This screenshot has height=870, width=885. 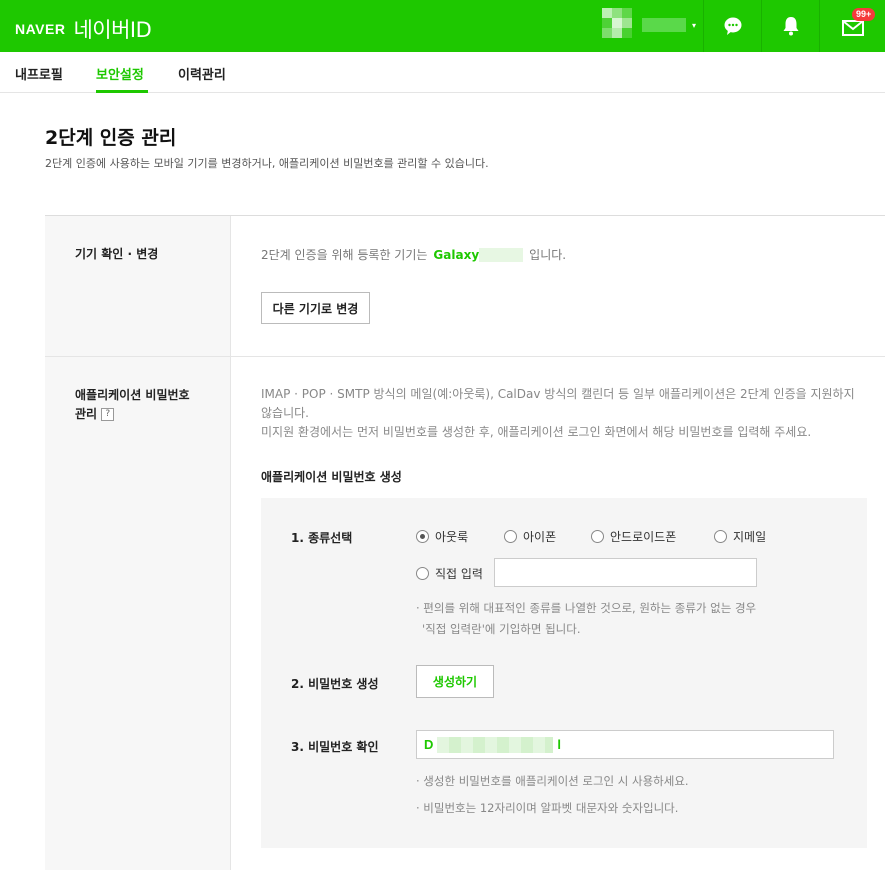 What do you see at coordinates (315, 308) in the screenshot?
I see `change-device-button: 다른 기기로 변경` at bounding box center [315, 308].